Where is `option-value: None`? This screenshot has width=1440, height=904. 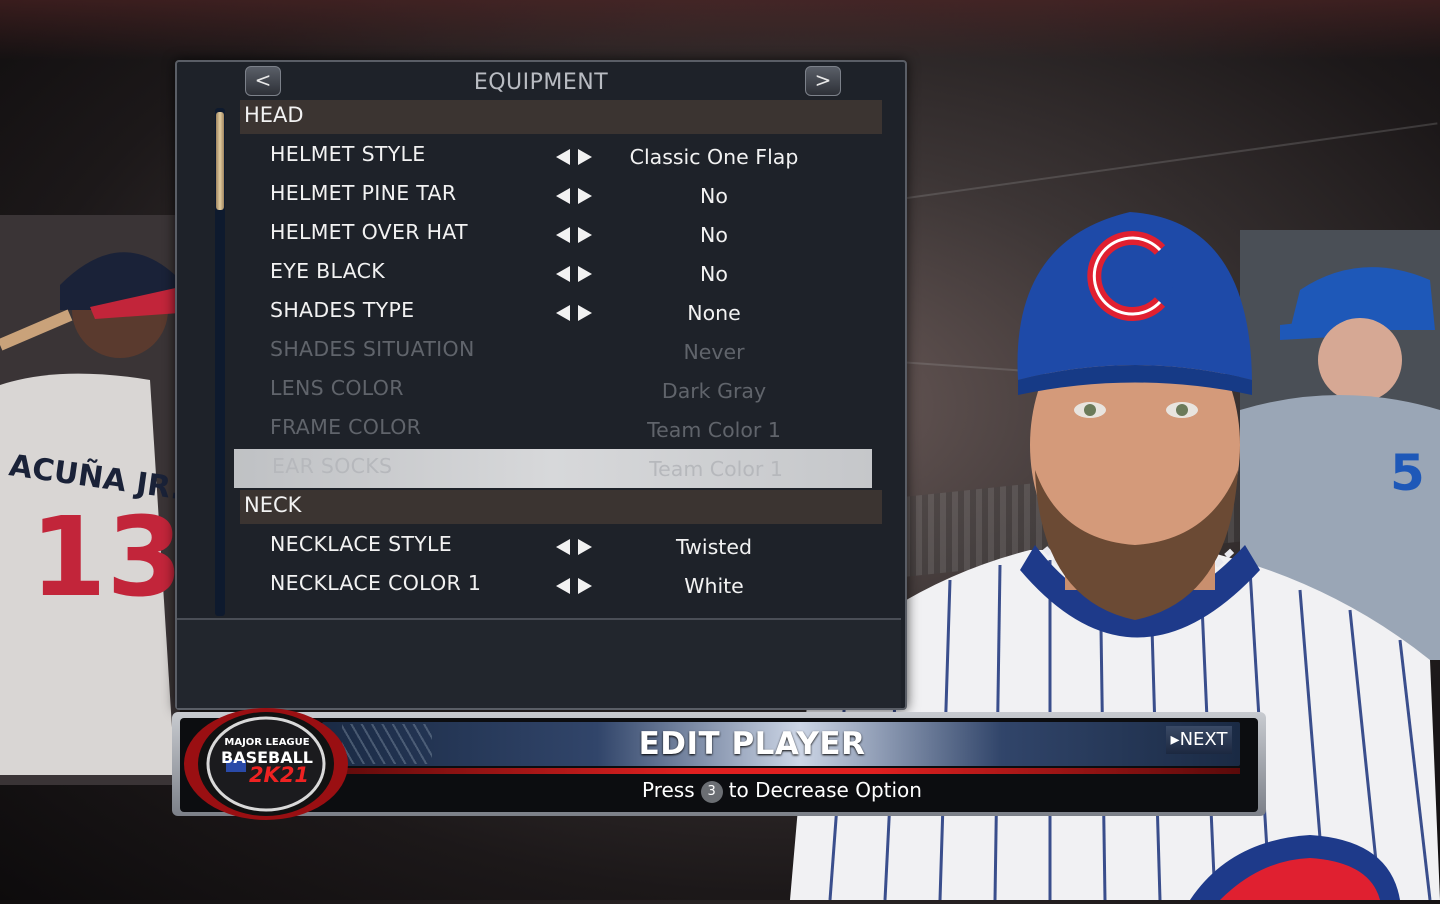 option-value: None is located at coordinates (714, 313).